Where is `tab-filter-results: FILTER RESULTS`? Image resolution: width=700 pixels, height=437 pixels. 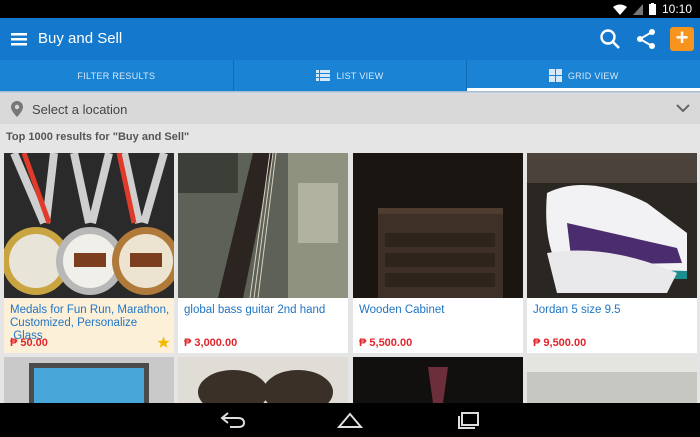 tab-filter-results: FILTER RESULTS is located at coordinates (117, 75).